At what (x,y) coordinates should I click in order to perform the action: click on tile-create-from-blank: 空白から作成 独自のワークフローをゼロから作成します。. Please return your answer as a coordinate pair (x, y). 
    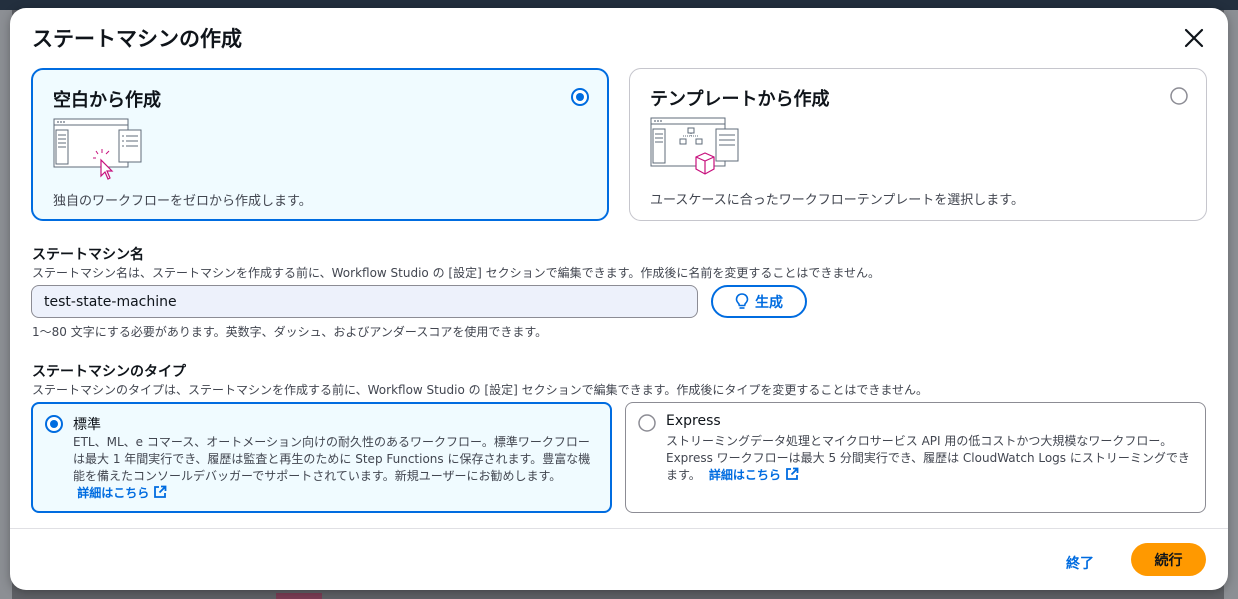
    Looking at the image, I should click on (320, 144).